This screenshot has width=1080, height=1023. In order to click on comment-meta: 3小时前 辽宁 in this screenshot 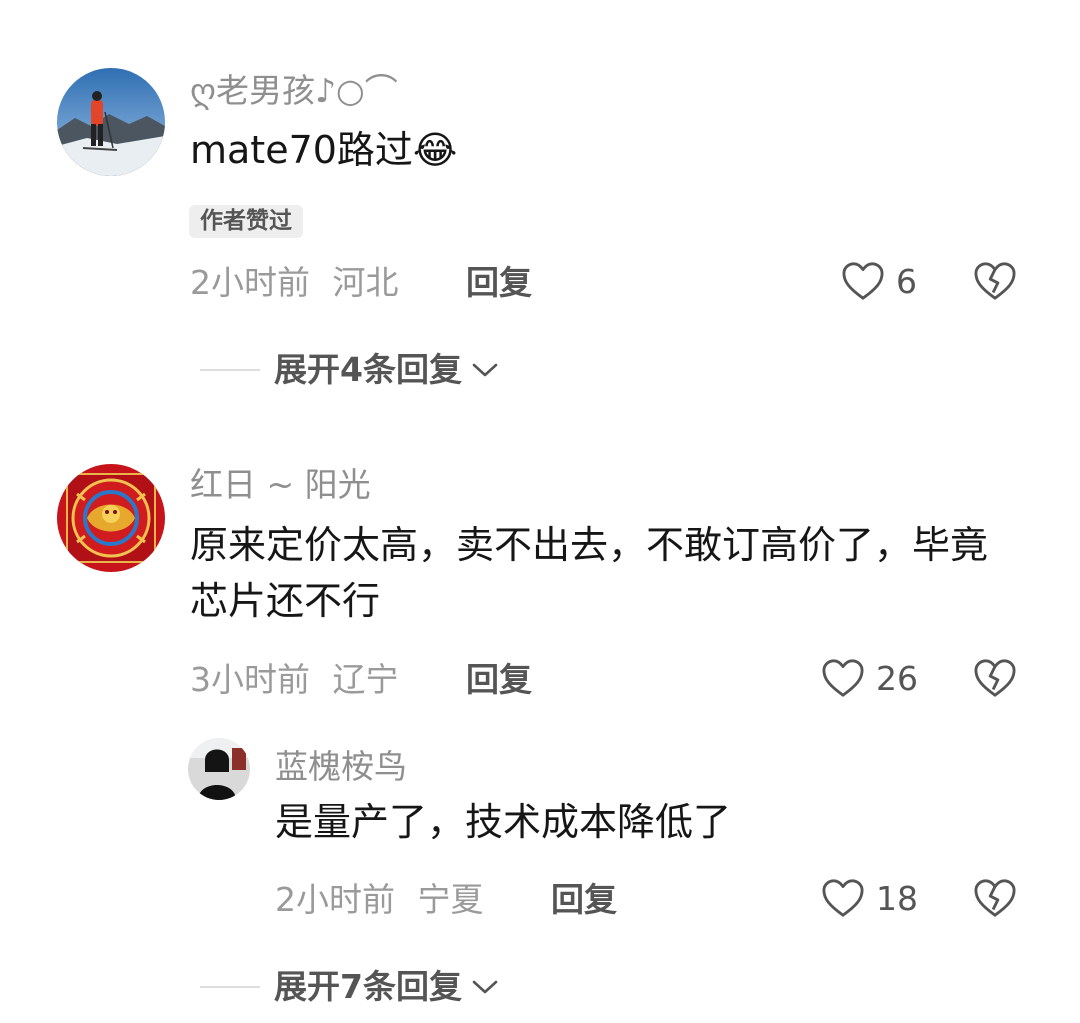, I will do `click(294, 679)`.